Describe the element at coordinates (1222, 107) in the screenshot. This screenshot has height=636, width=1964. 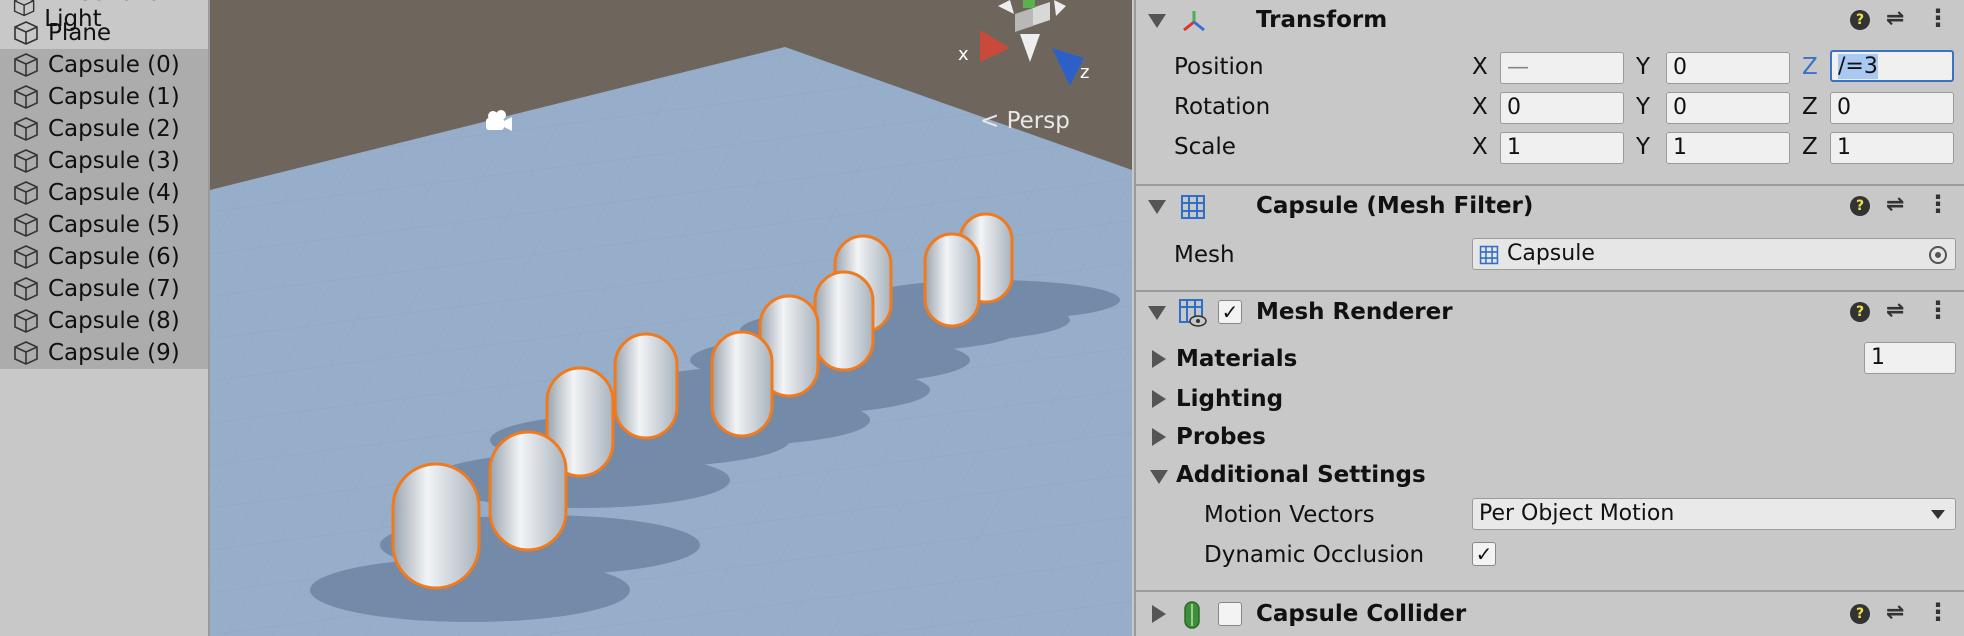
I see `rotation-label: Rotation` at that location.